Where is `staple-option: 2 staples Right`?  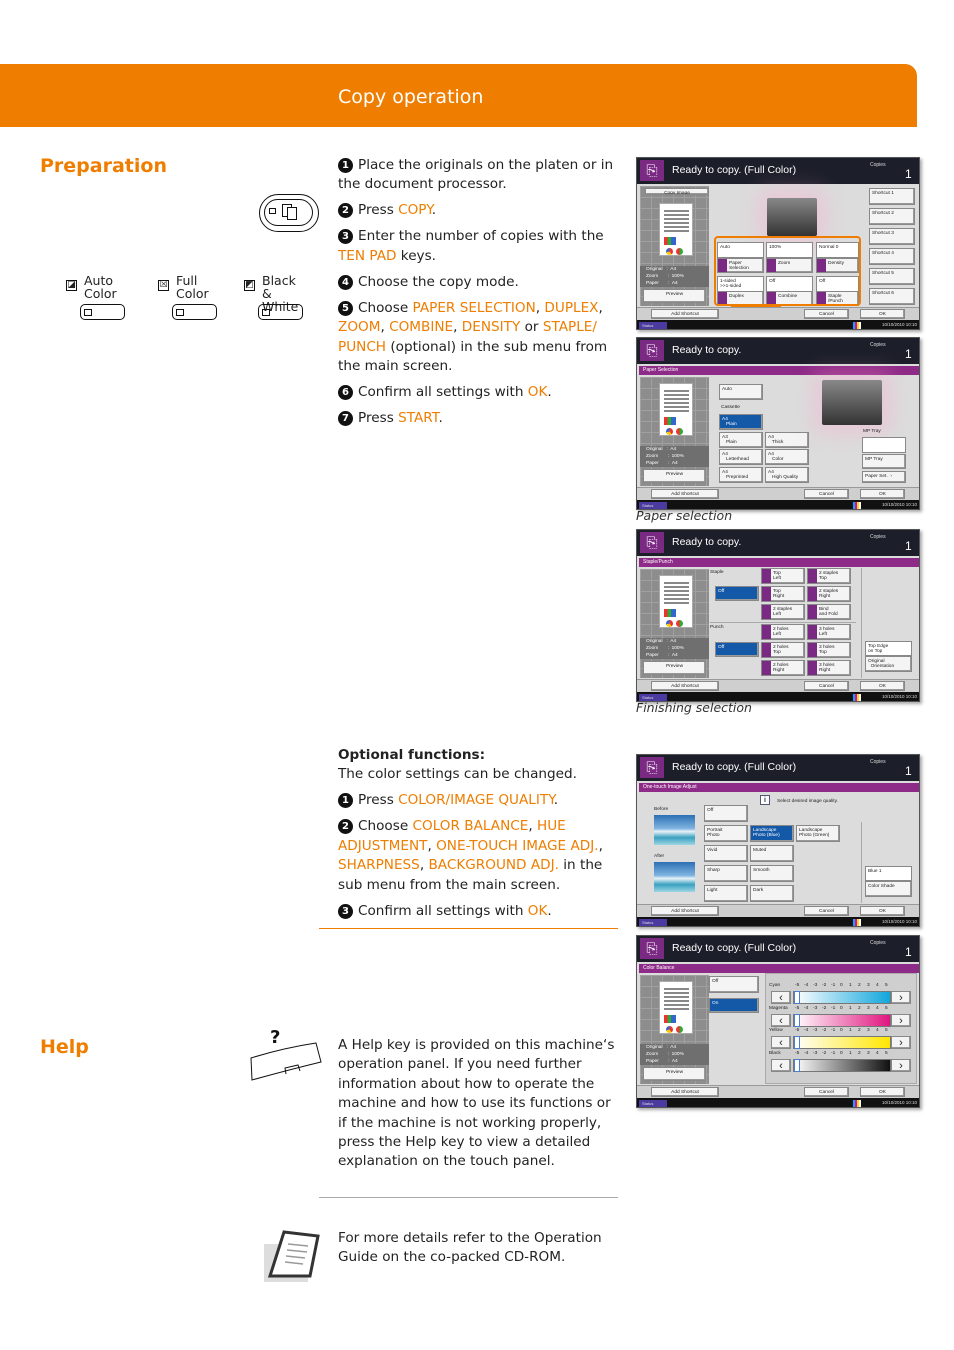 staple-option: 2 staples Right is located at coordinates (829, 594).